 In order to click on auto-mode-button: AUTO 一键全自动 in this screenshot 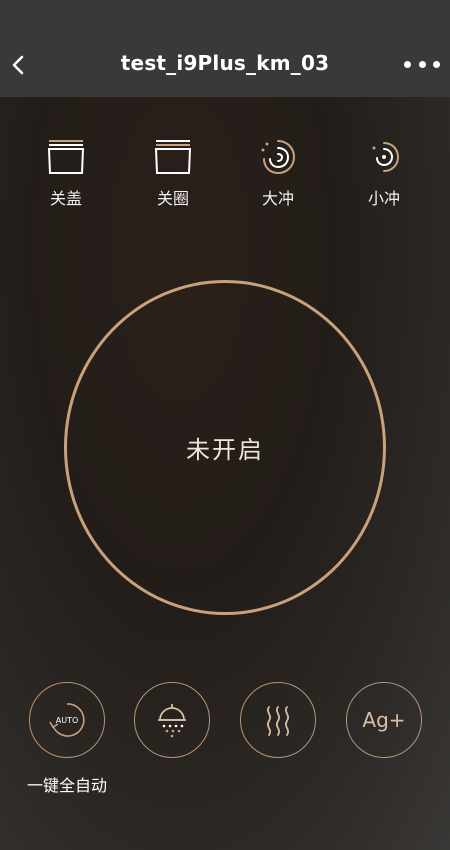, I will do `click(67, 739)`.